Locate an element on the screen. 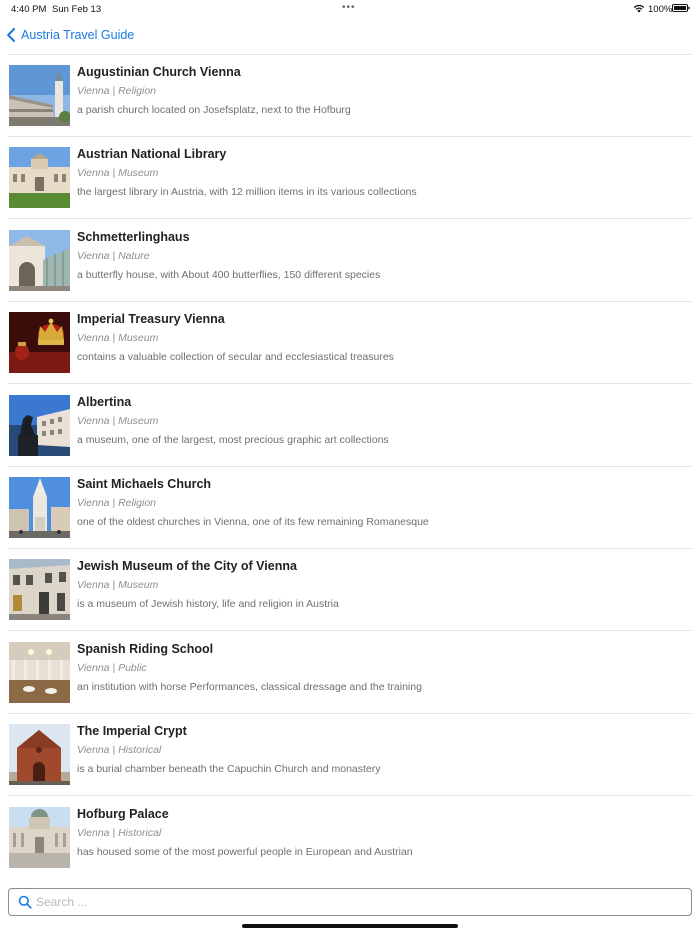 This screenshot has width=700, height=934. wifi-icon is located at coordinates (639, 8).